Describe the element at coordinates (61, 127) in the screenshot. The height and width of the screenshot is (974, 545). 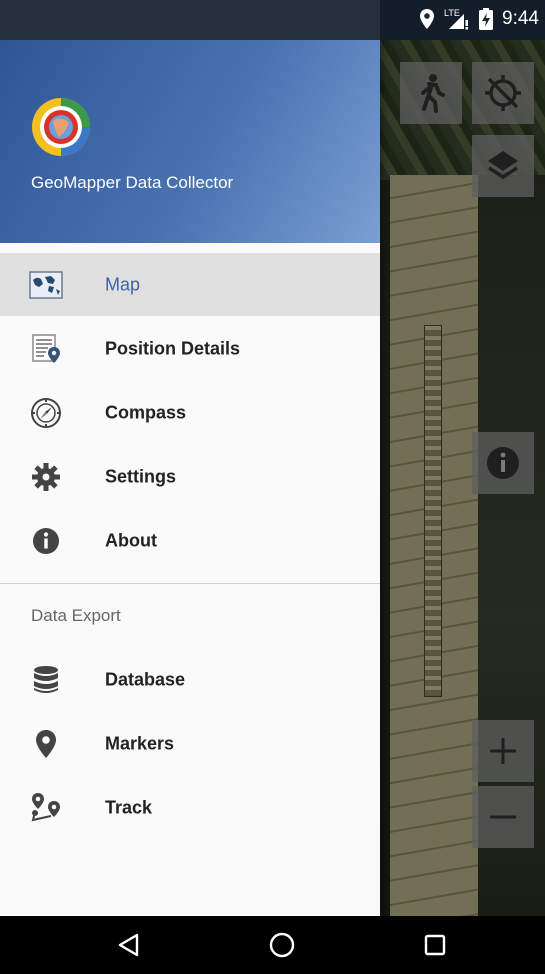
I see `app-logo-icon` at that location.